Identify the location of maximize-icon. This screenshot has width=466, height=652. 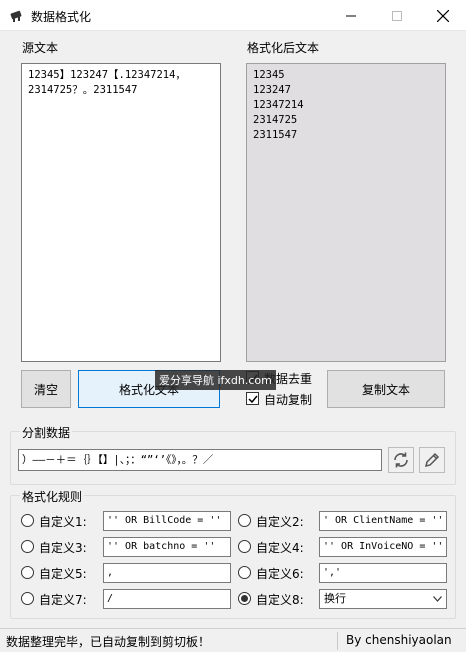
(397, 15).